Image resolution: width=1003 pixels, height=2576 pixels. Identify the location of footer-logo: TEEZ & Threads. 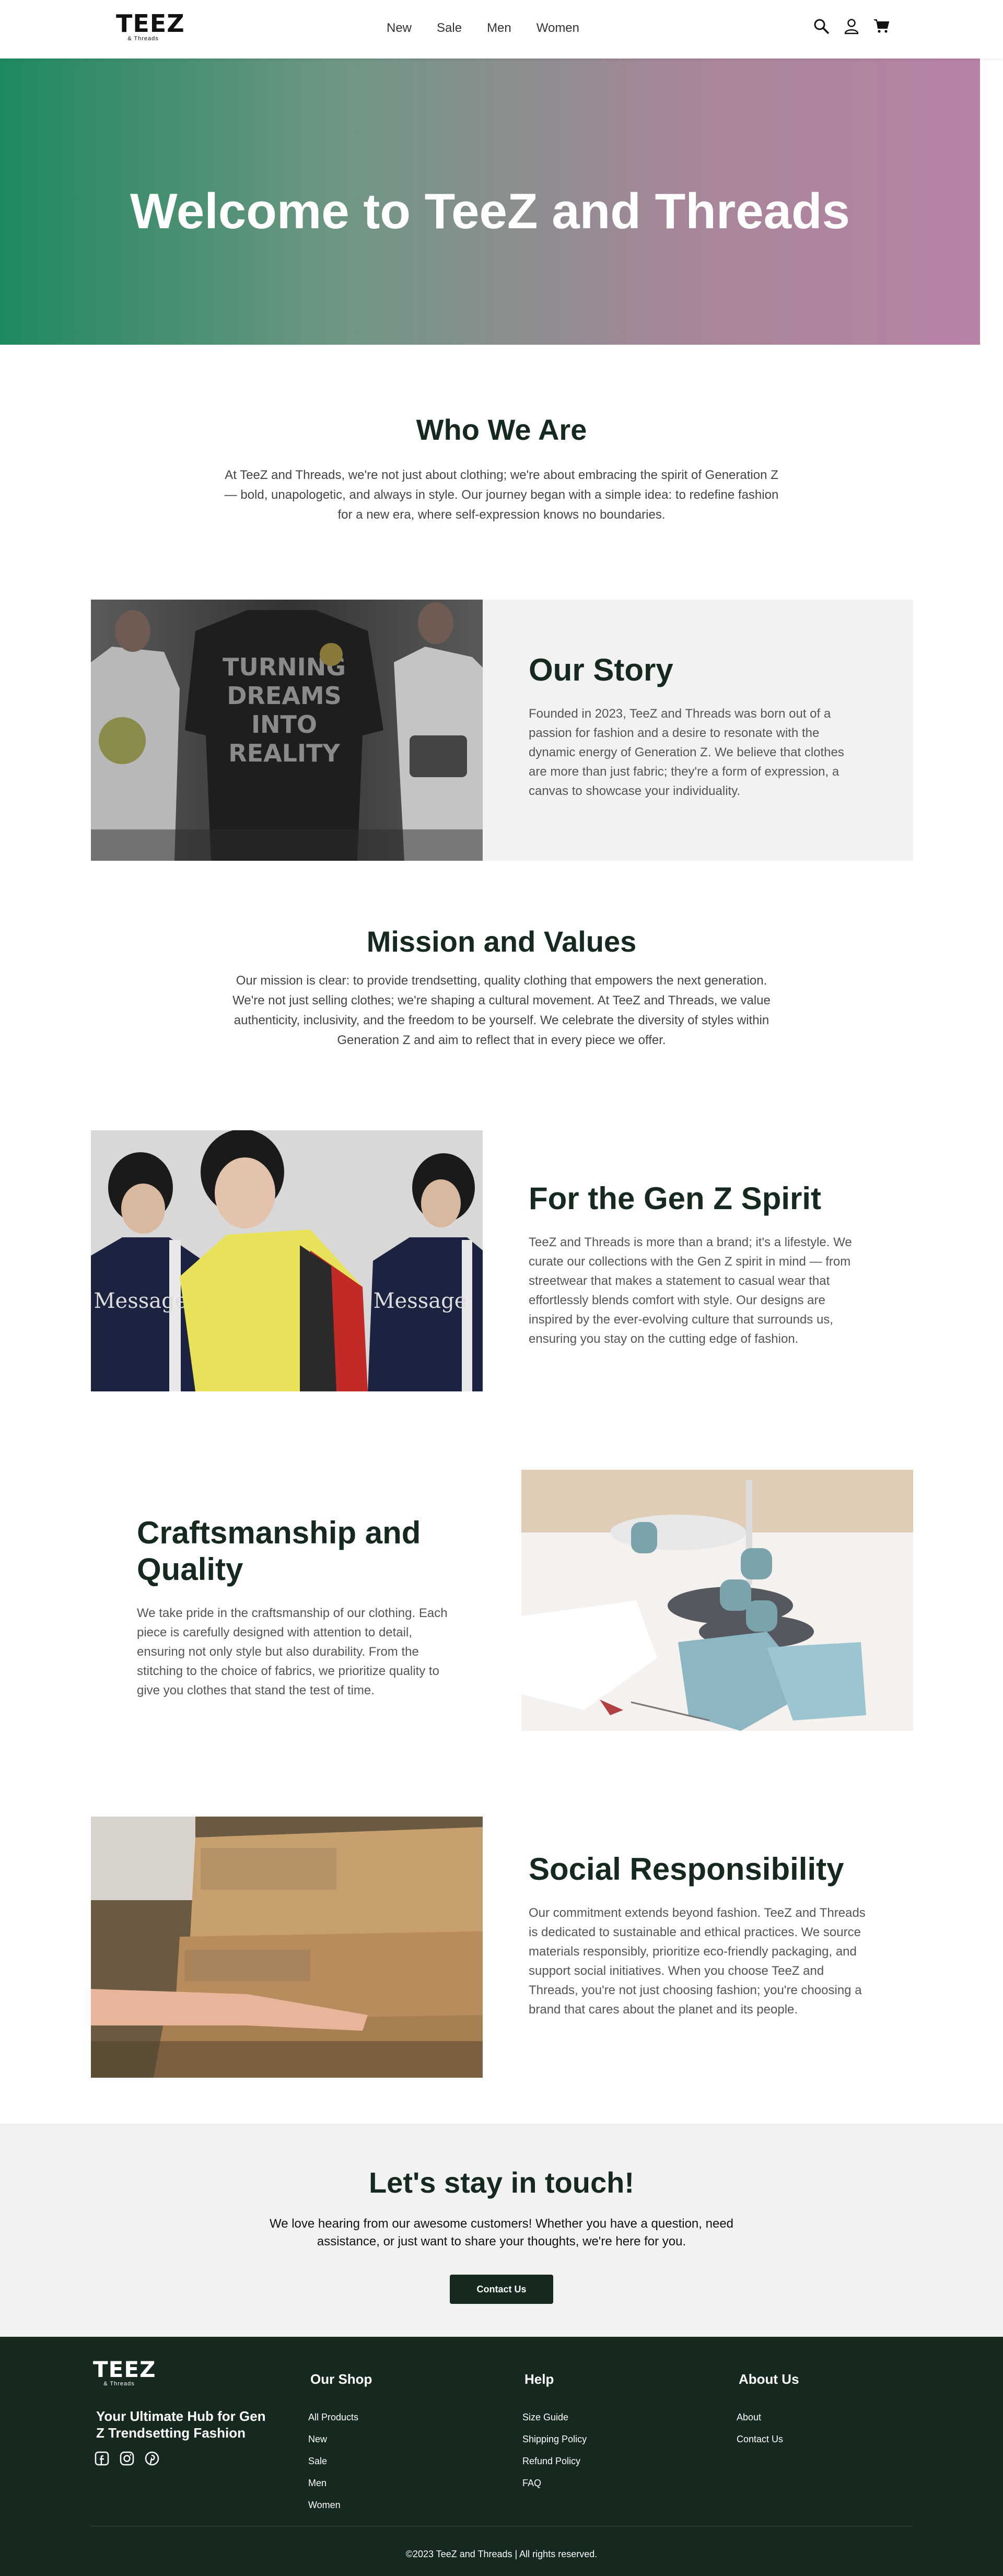
(124, 2372).